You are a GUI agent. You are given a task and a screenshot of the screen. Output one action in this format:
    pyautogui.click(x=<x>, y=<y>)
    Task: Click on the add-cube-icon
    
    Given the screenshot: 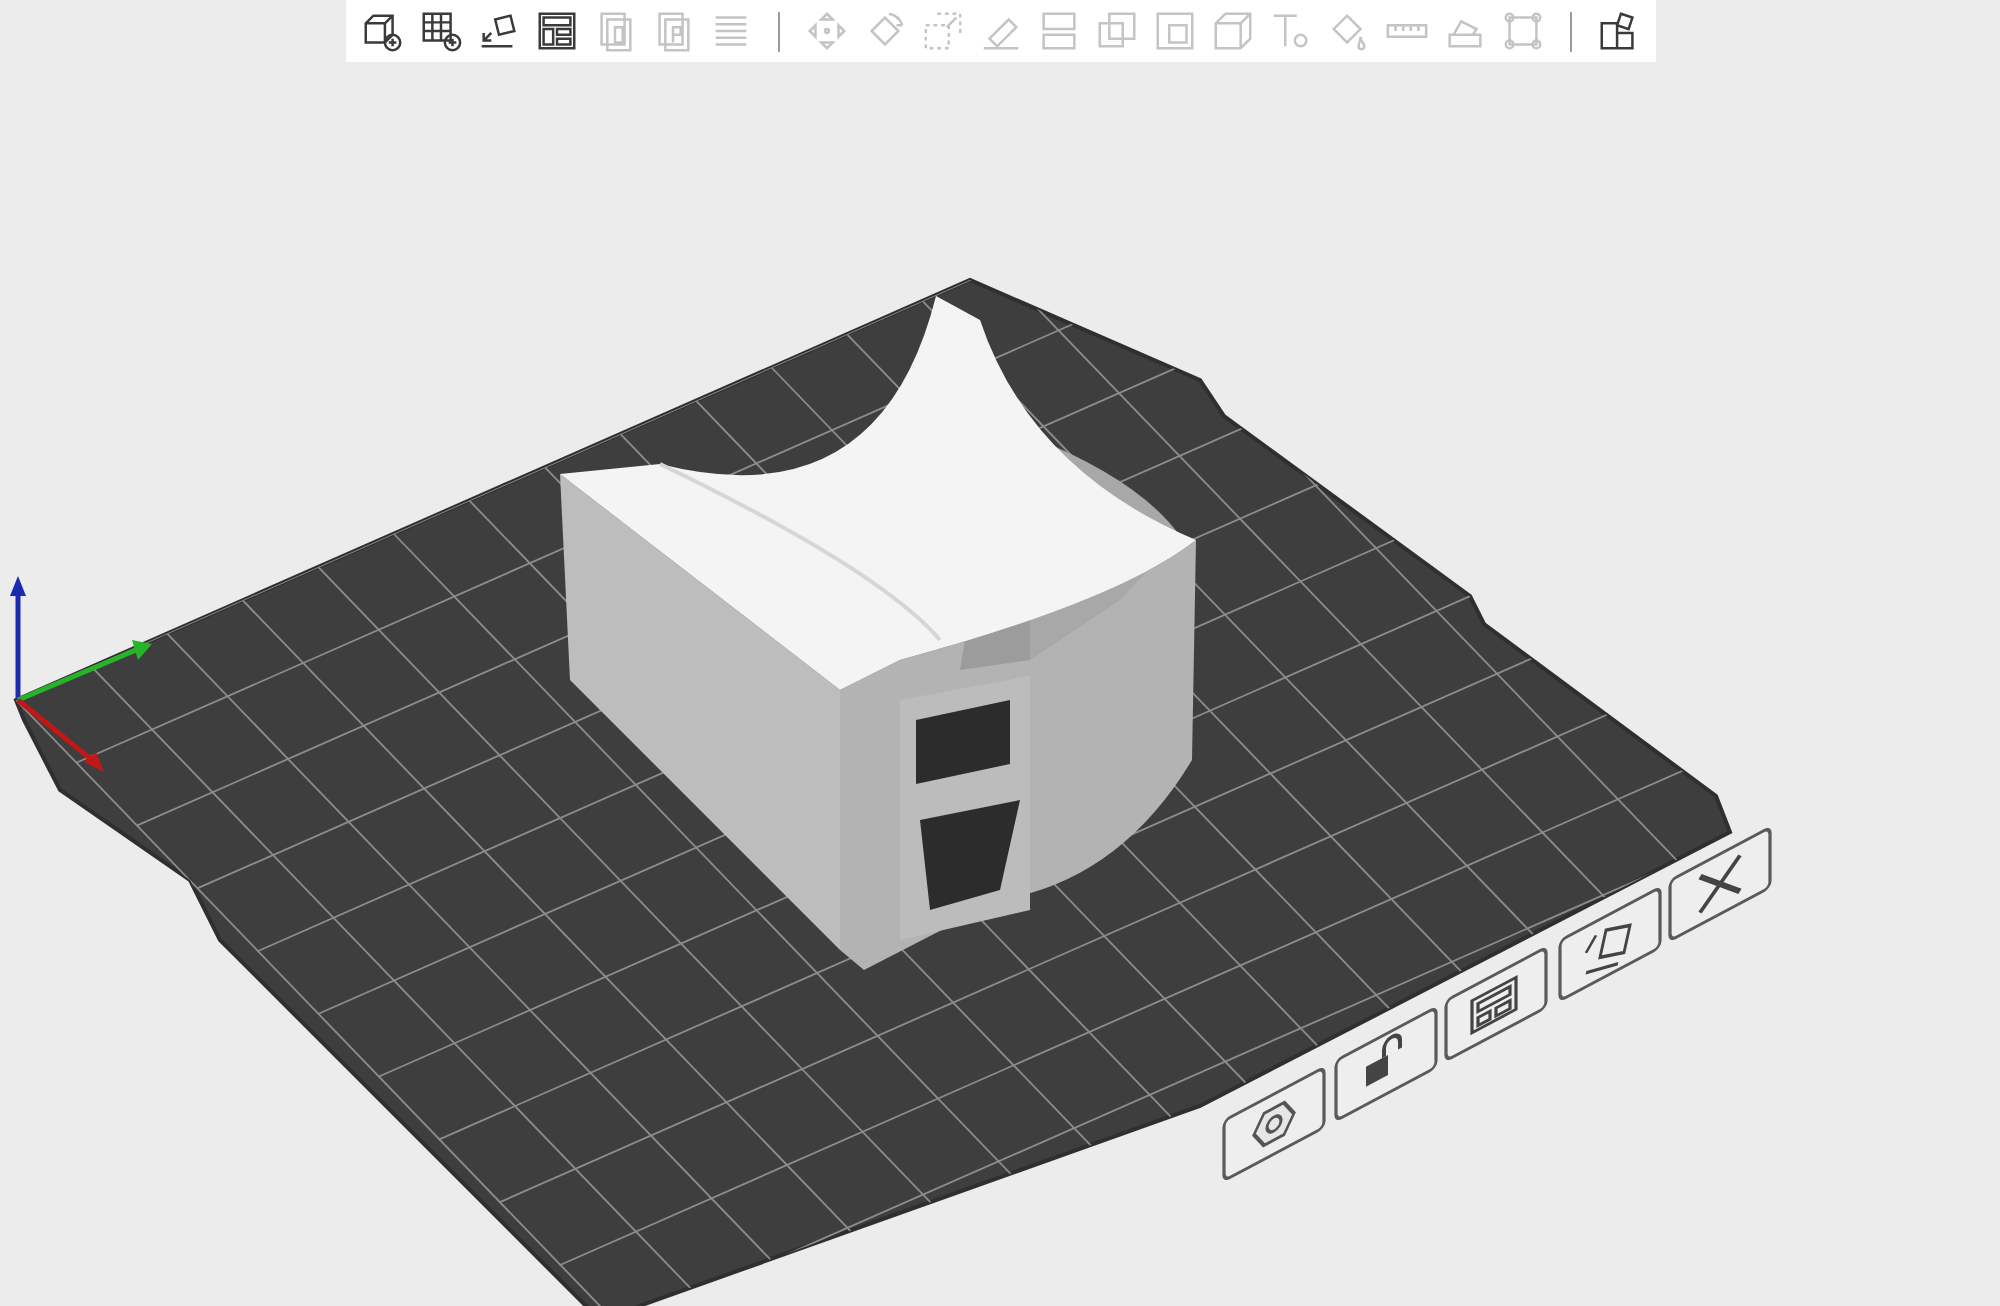 What is the action you would take?
    pyautogui.click(x=382, y=31)
    